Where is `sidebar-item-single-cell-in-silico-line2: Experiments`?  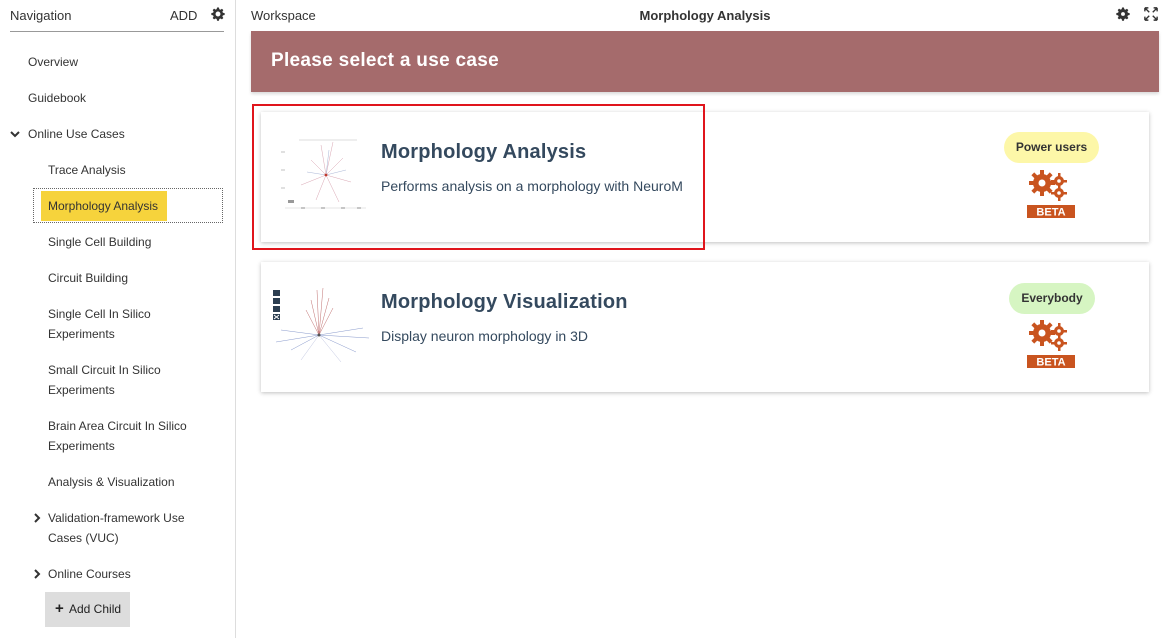 sidebar-item-single-cell-in-silico-line2: Experiments is located at coordinates (81, 334).